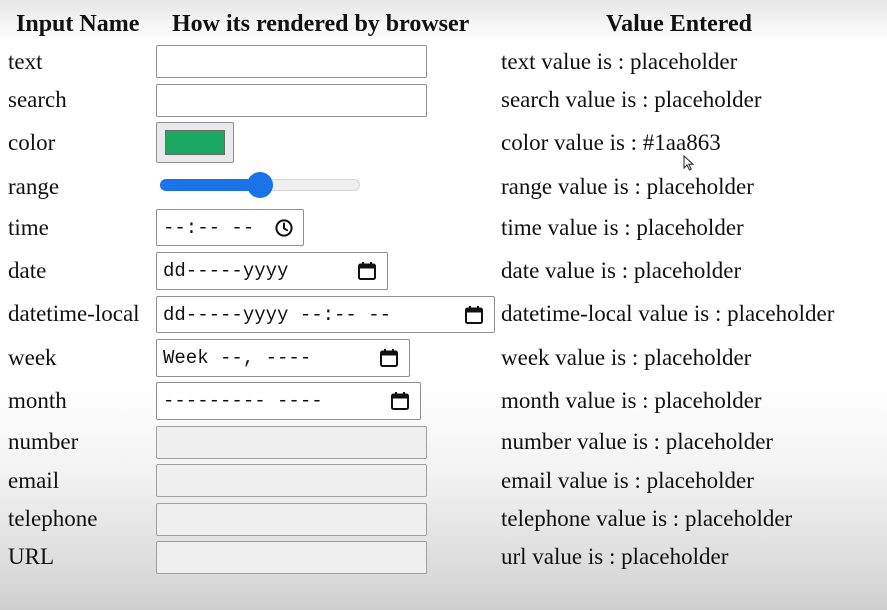 The width and height of the screenshot is (887, 610). What do you see at coordinates (291, 100) in the screenshot?
I see `search-input` at bounding box center [291, 100].